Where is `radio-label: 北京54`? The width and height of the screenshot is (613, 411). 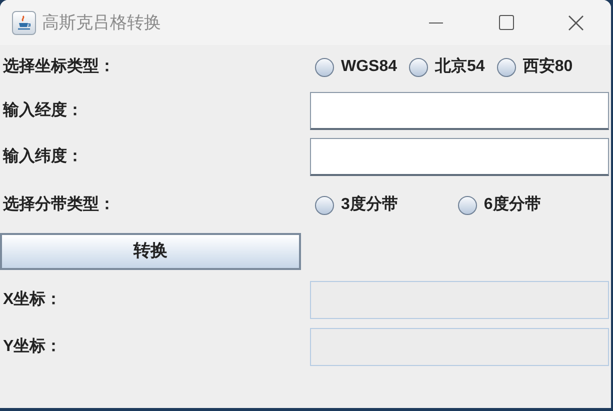 radio-label: 北京54 is located at coordinates (460, 66).